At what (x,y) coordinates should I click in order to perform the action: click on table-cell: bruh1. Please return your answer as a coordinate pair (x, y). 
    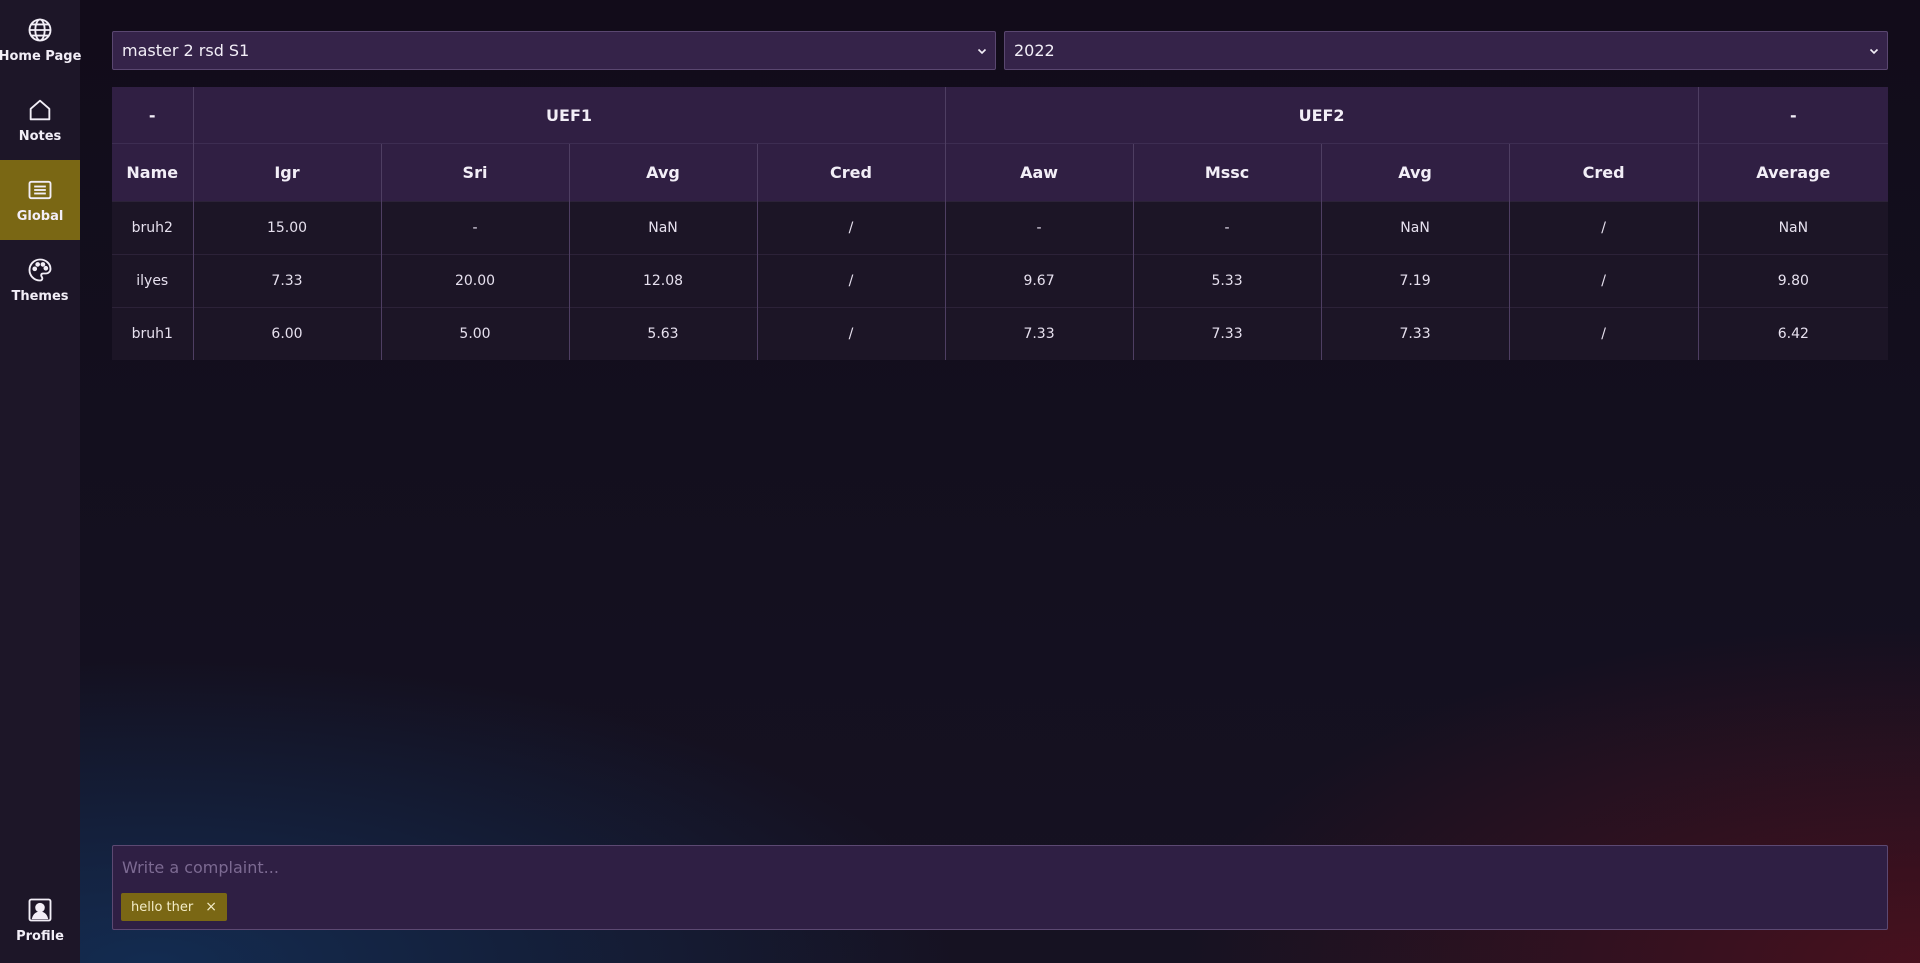
    Looking at the image, I should click on (152, 333).